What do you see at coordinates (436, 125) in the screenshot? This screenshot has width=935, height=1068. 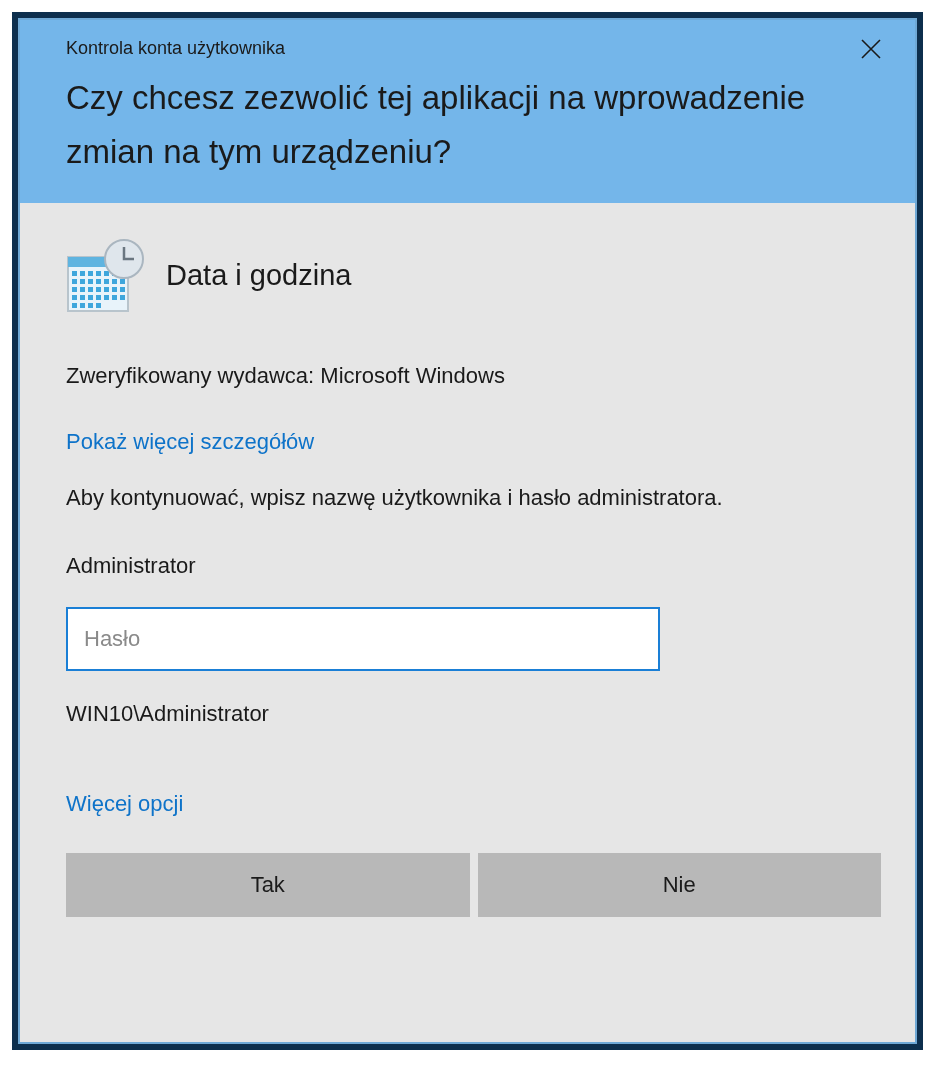 I see `prompt-question: Czy chcesz zezwolić tej aplikacji na wprowadzenie zmian na tym urządzeniu?` at bounding box center [436, 125].